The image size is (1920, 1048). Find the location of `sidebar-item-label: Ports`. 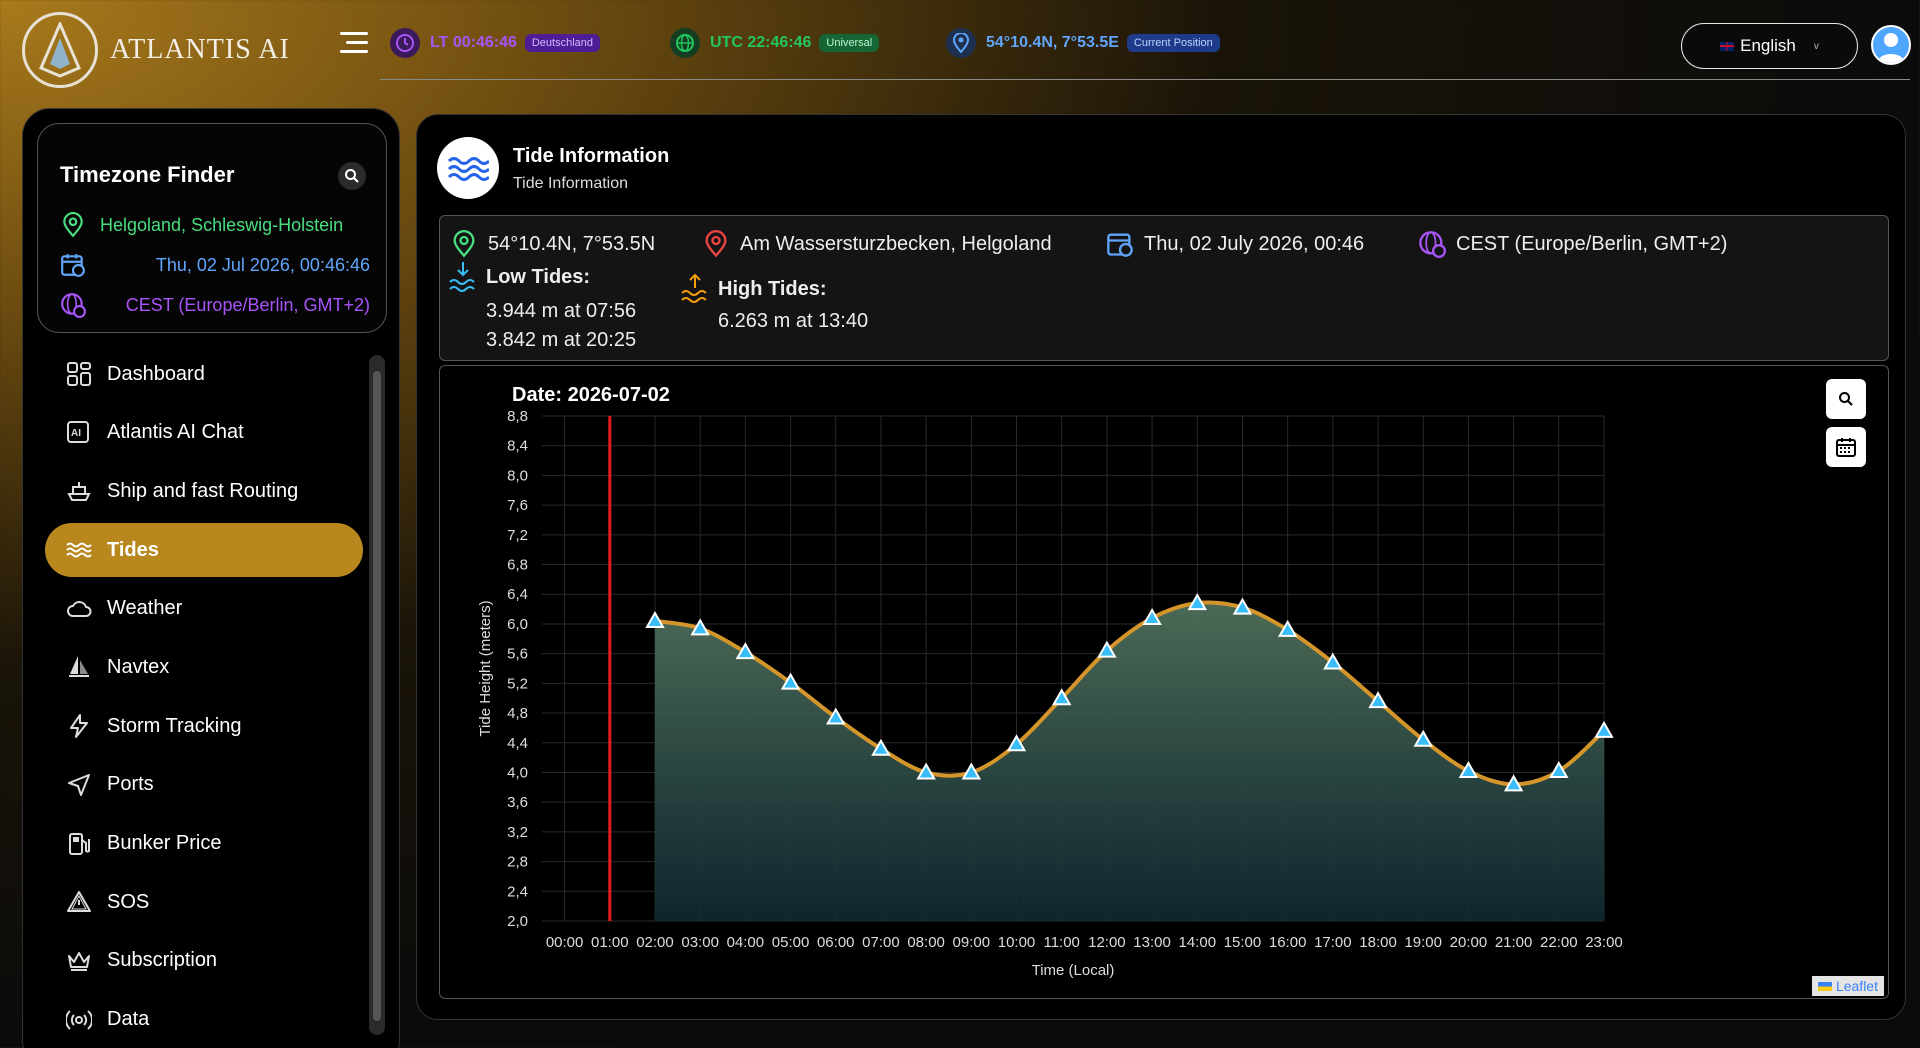

sidebar-item-label: Ports is located at coordinates (130, 784).